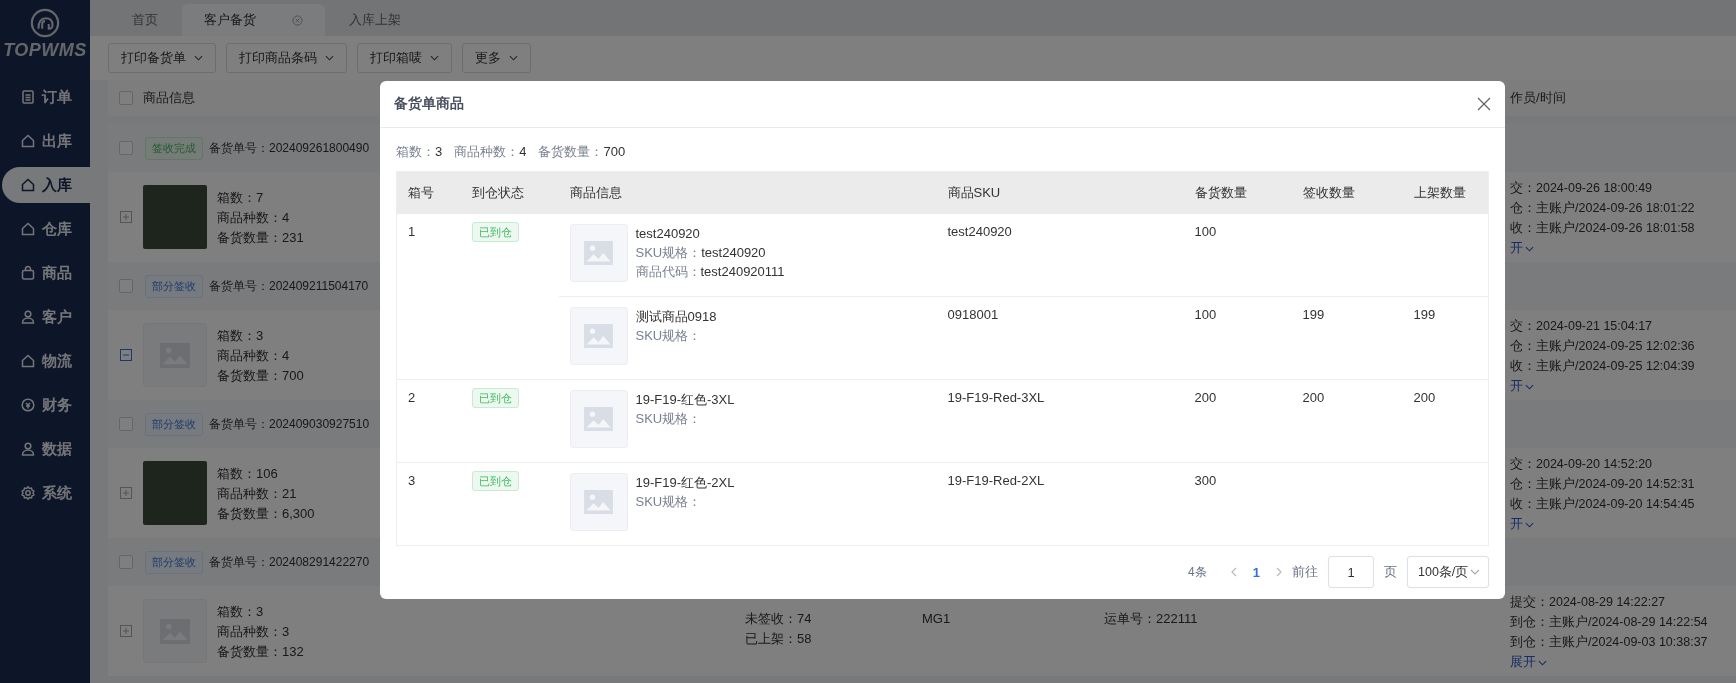 This screenshot has width=1736, height=683. What do you see at coordinates (1528, 662) in the screenshot?
I see `expand-link: 展开` at bounding box center [1528, 662].